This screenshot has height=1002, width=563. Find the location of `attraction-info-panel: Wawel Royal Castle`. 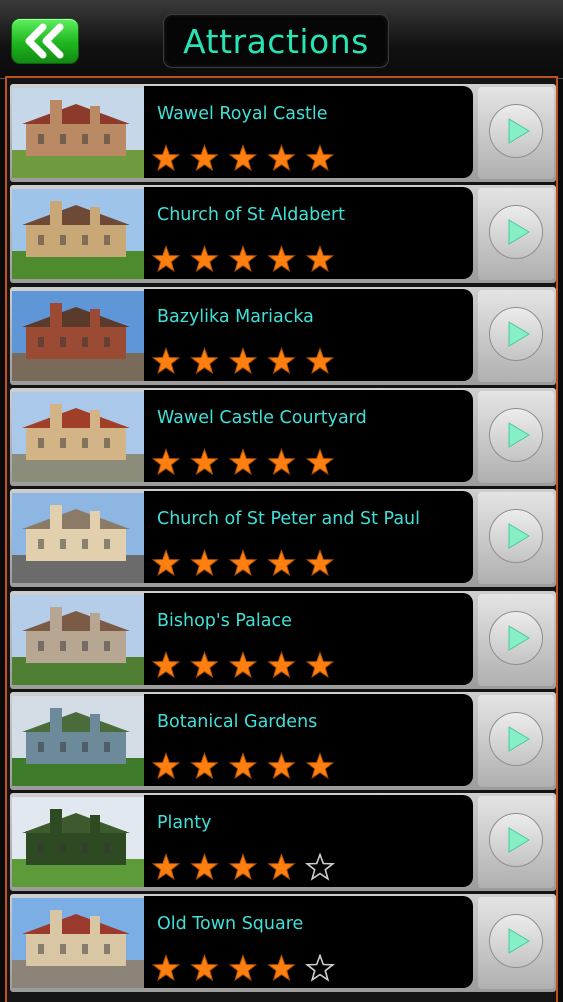

attraction-info-panel: Wawel Royal Castle is located at coordinates (308, 132).